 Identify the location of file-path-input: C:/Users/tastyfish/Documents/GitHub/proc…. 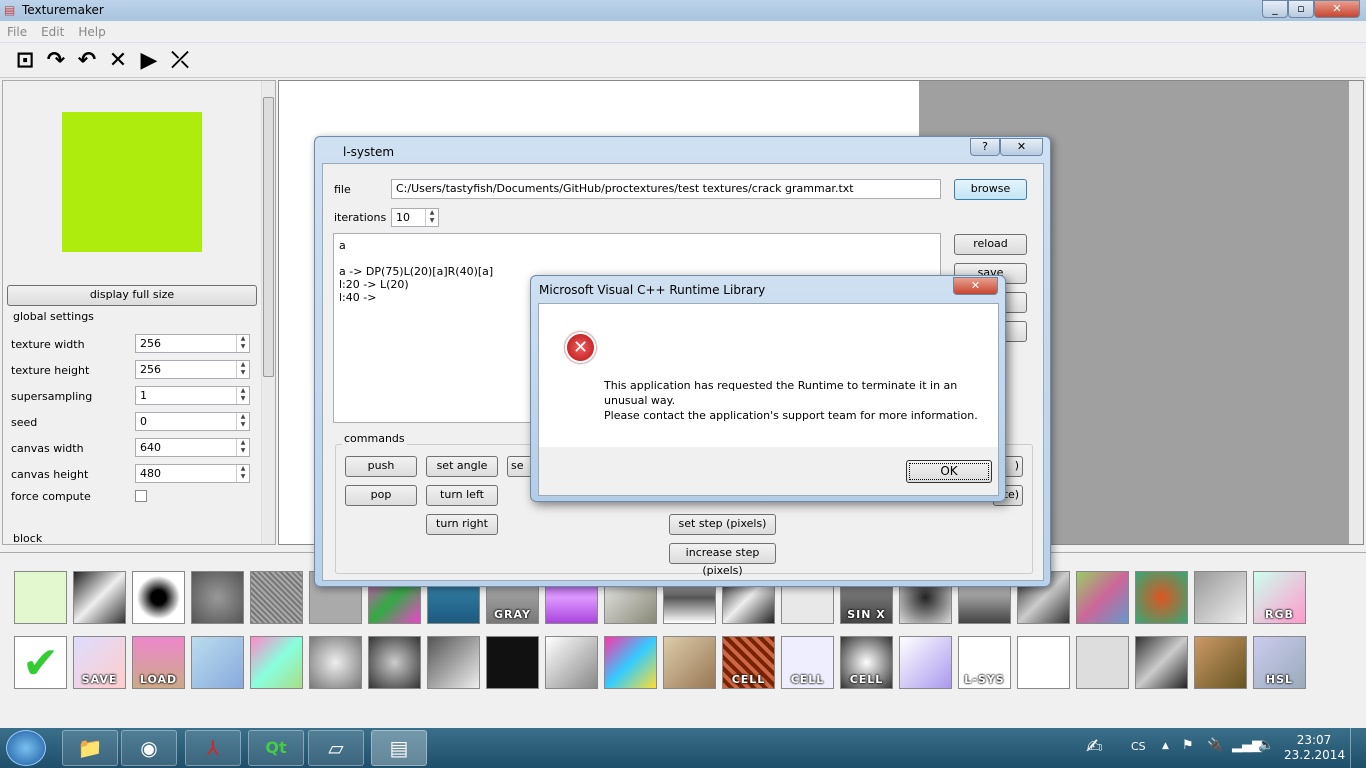
(666, 189).